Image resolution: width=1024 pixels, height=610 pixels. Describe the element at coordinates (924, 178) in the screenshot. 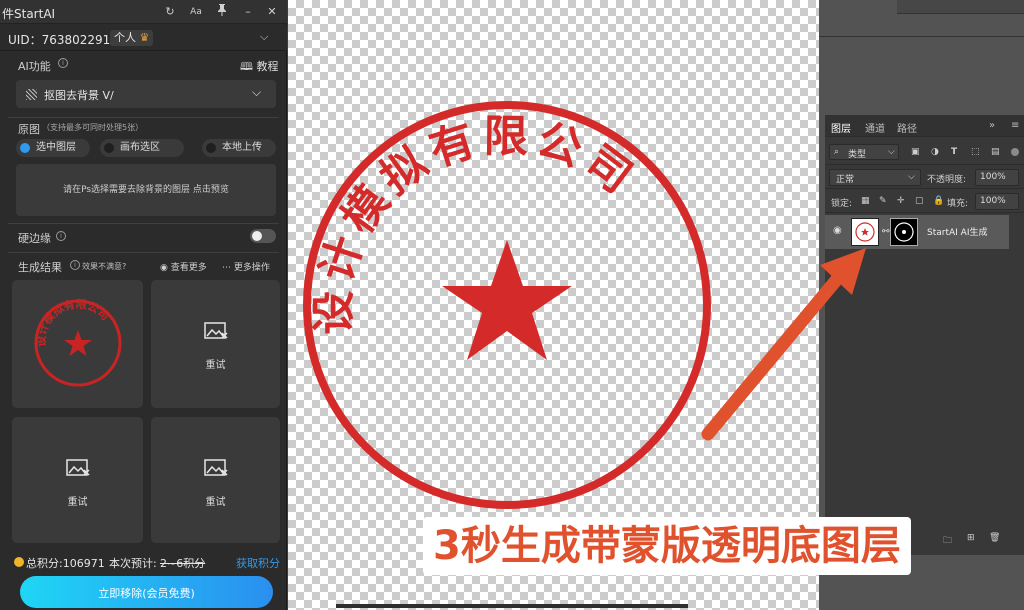

I see `blend-row: 正常 ⌵ 不透明度: 100%` at that location.